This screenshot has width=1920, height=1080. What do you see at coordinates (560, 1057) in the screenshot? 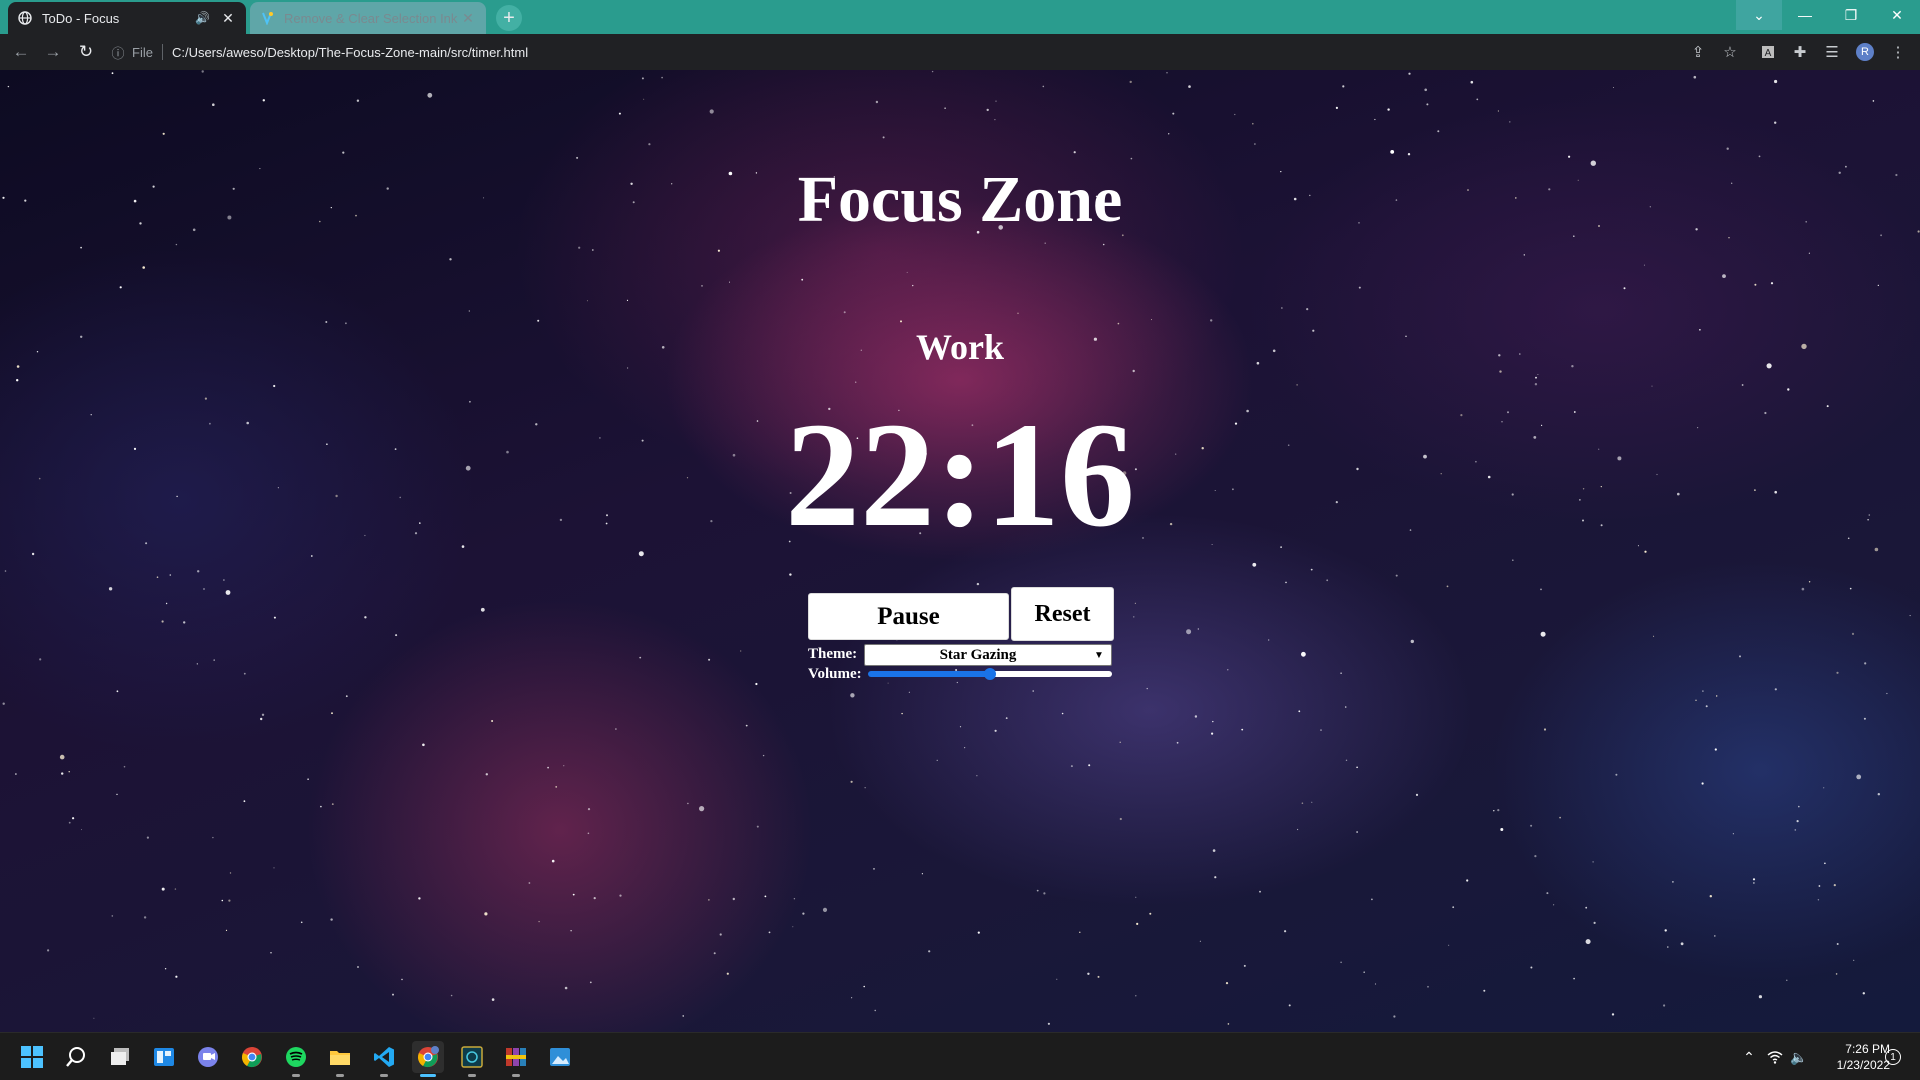
I see `photos-icon` at bounding box center [560, 1057].